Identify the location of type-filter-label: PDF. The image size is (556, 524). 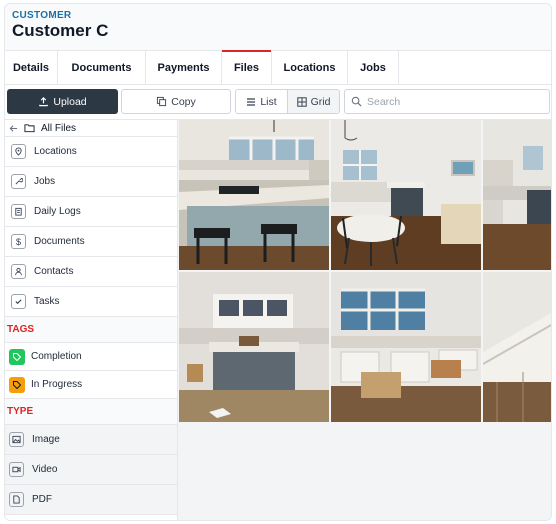
(42, 499).